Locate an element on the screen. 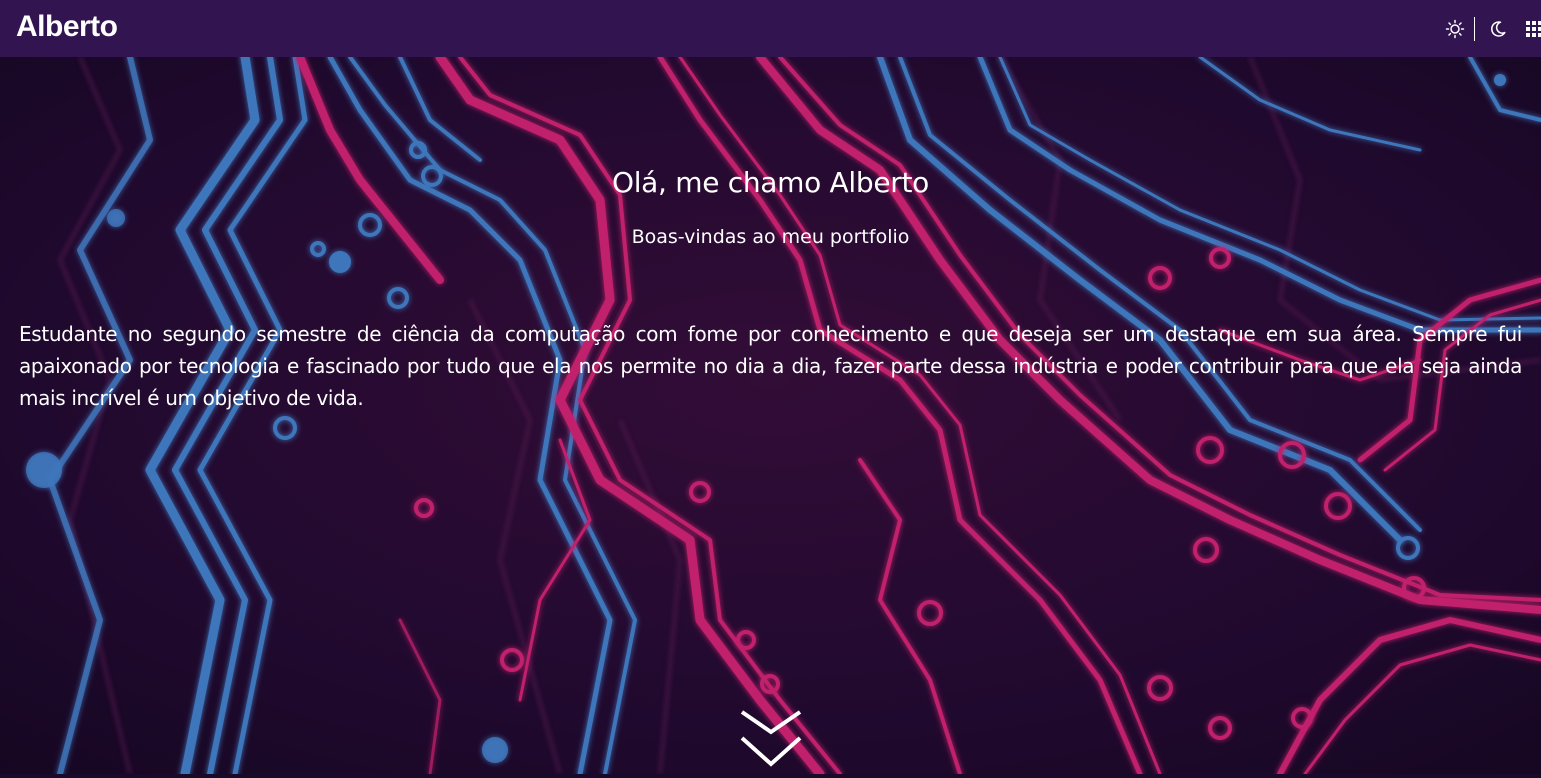  sun-icon is located at coordinates (1455, 28).